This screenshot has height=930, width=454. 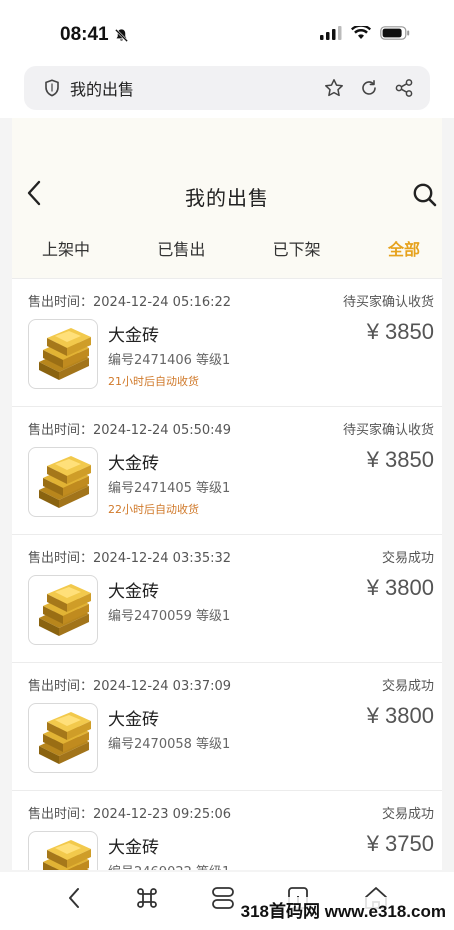 What do you see at coordinates (74, 898) in the screenshot?
I see `back-icon` at bounding box center [74, 898].